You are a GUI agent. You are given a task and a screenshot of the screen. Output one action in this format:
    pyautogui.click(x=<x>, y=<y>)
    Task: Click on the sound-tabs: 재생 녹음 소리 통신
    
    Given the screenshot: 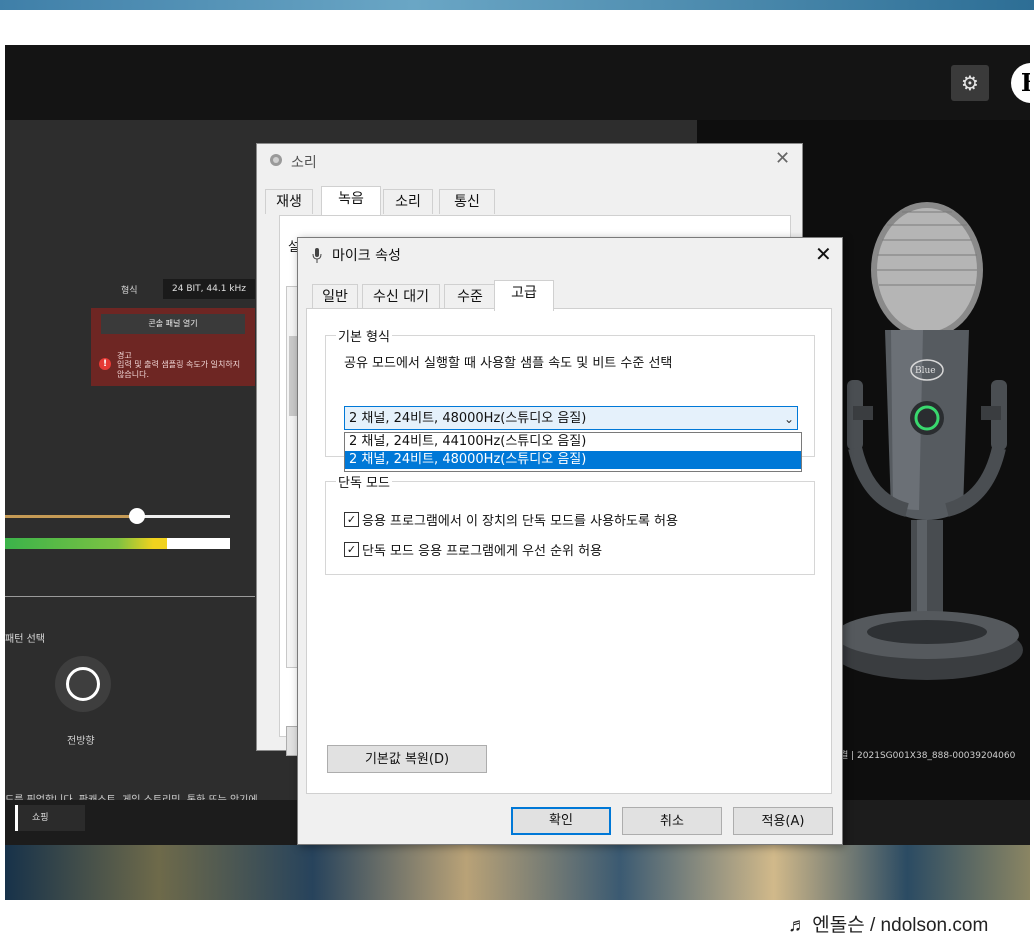 What is the action you would take?
    pyautogui.click(x=525, y=201)
    